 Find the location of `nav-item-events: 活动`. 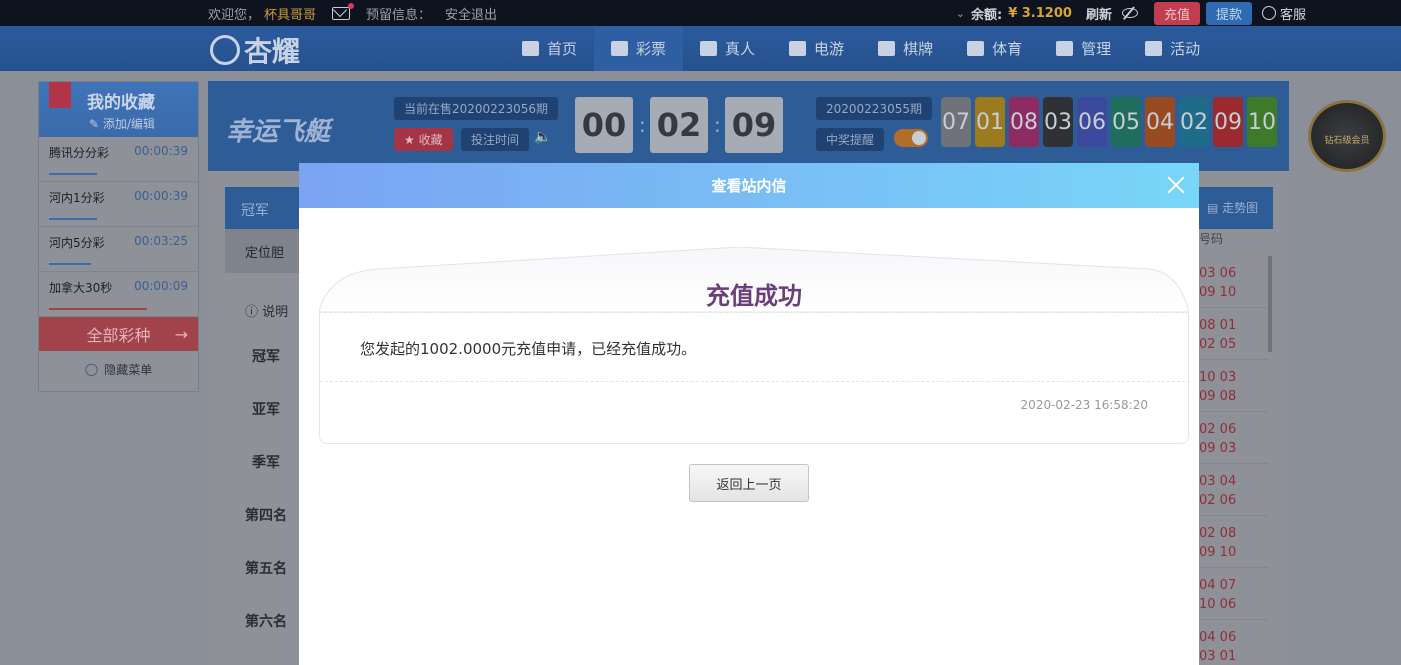

nav-item-events: 活动 is located at coordinates (1172, 48).